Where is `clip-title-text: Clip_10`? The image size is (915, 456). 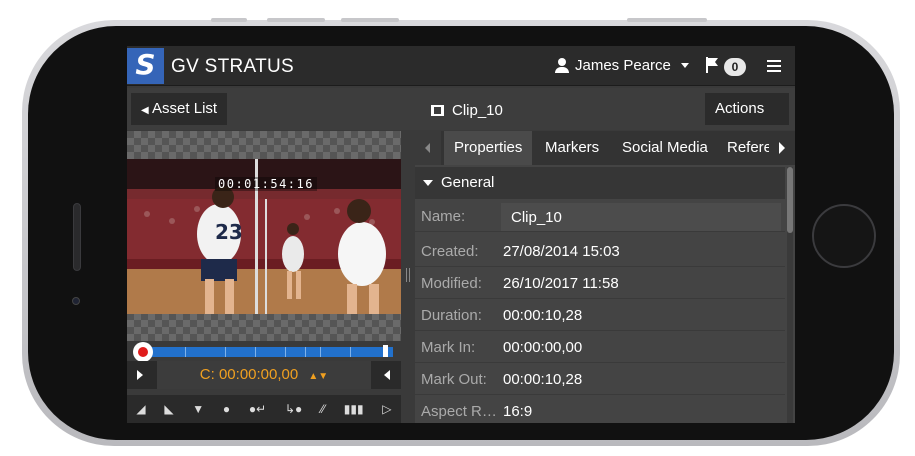 clip-title-text: Clip_10 is located at coordinates (477, 110).